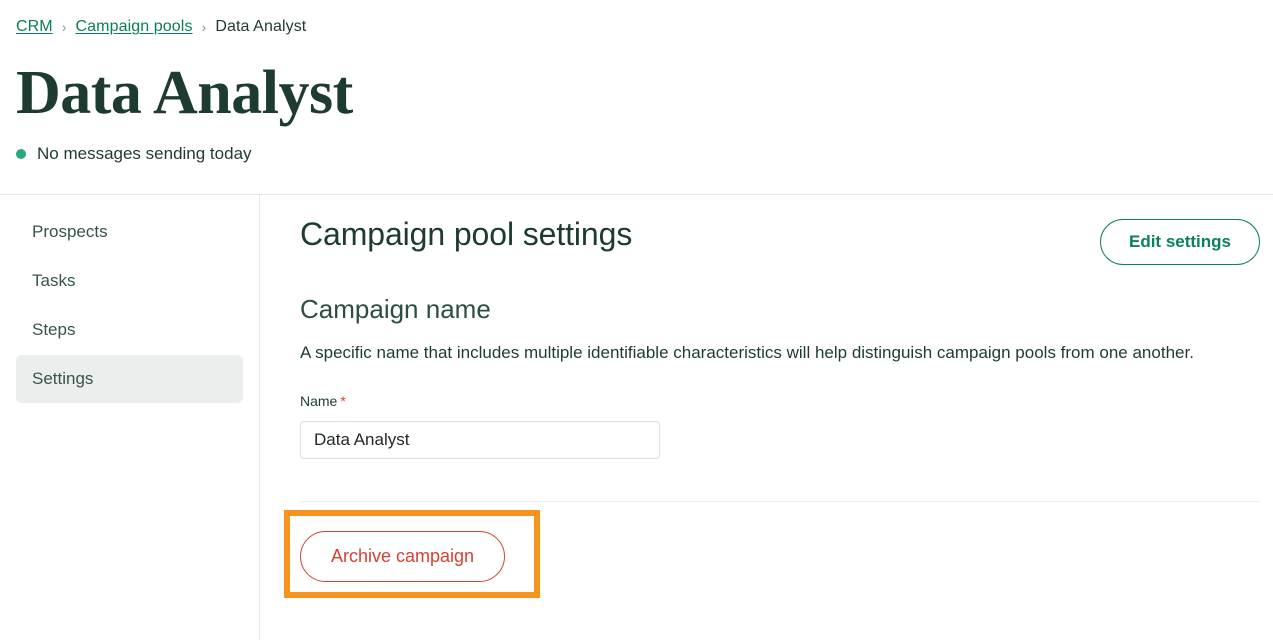 The height and width of the screenshot is (640, 1273). Describe the element at coordinates (636, 18) in the screenshot. I see `breadcrumb: CRM › Campaign pools › Data Analyst` at that location.